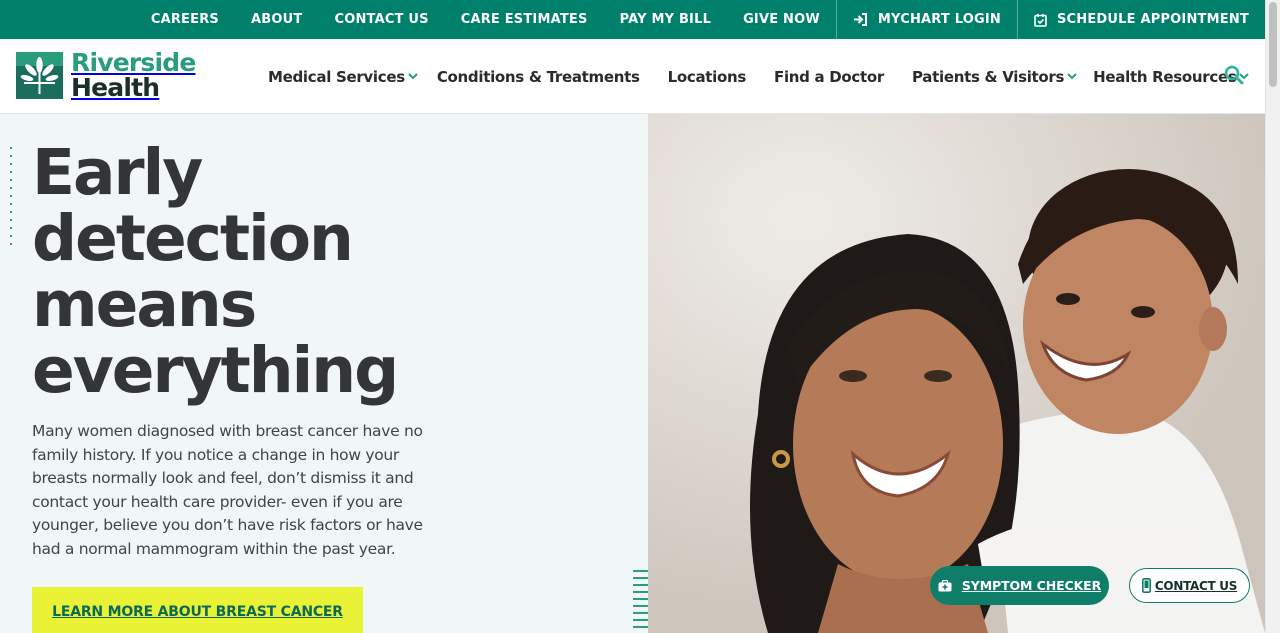 This screenshot has width=1280, height=633. I want to click on symptom-checker-button: SYMPTOM CHECKER, so click(1019, 585).